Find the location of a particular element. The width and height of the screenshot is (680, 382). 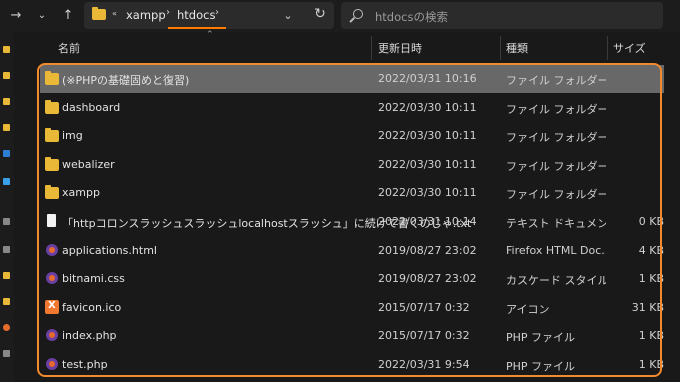

file-name: dashboard is located at coordinates (91, 107).